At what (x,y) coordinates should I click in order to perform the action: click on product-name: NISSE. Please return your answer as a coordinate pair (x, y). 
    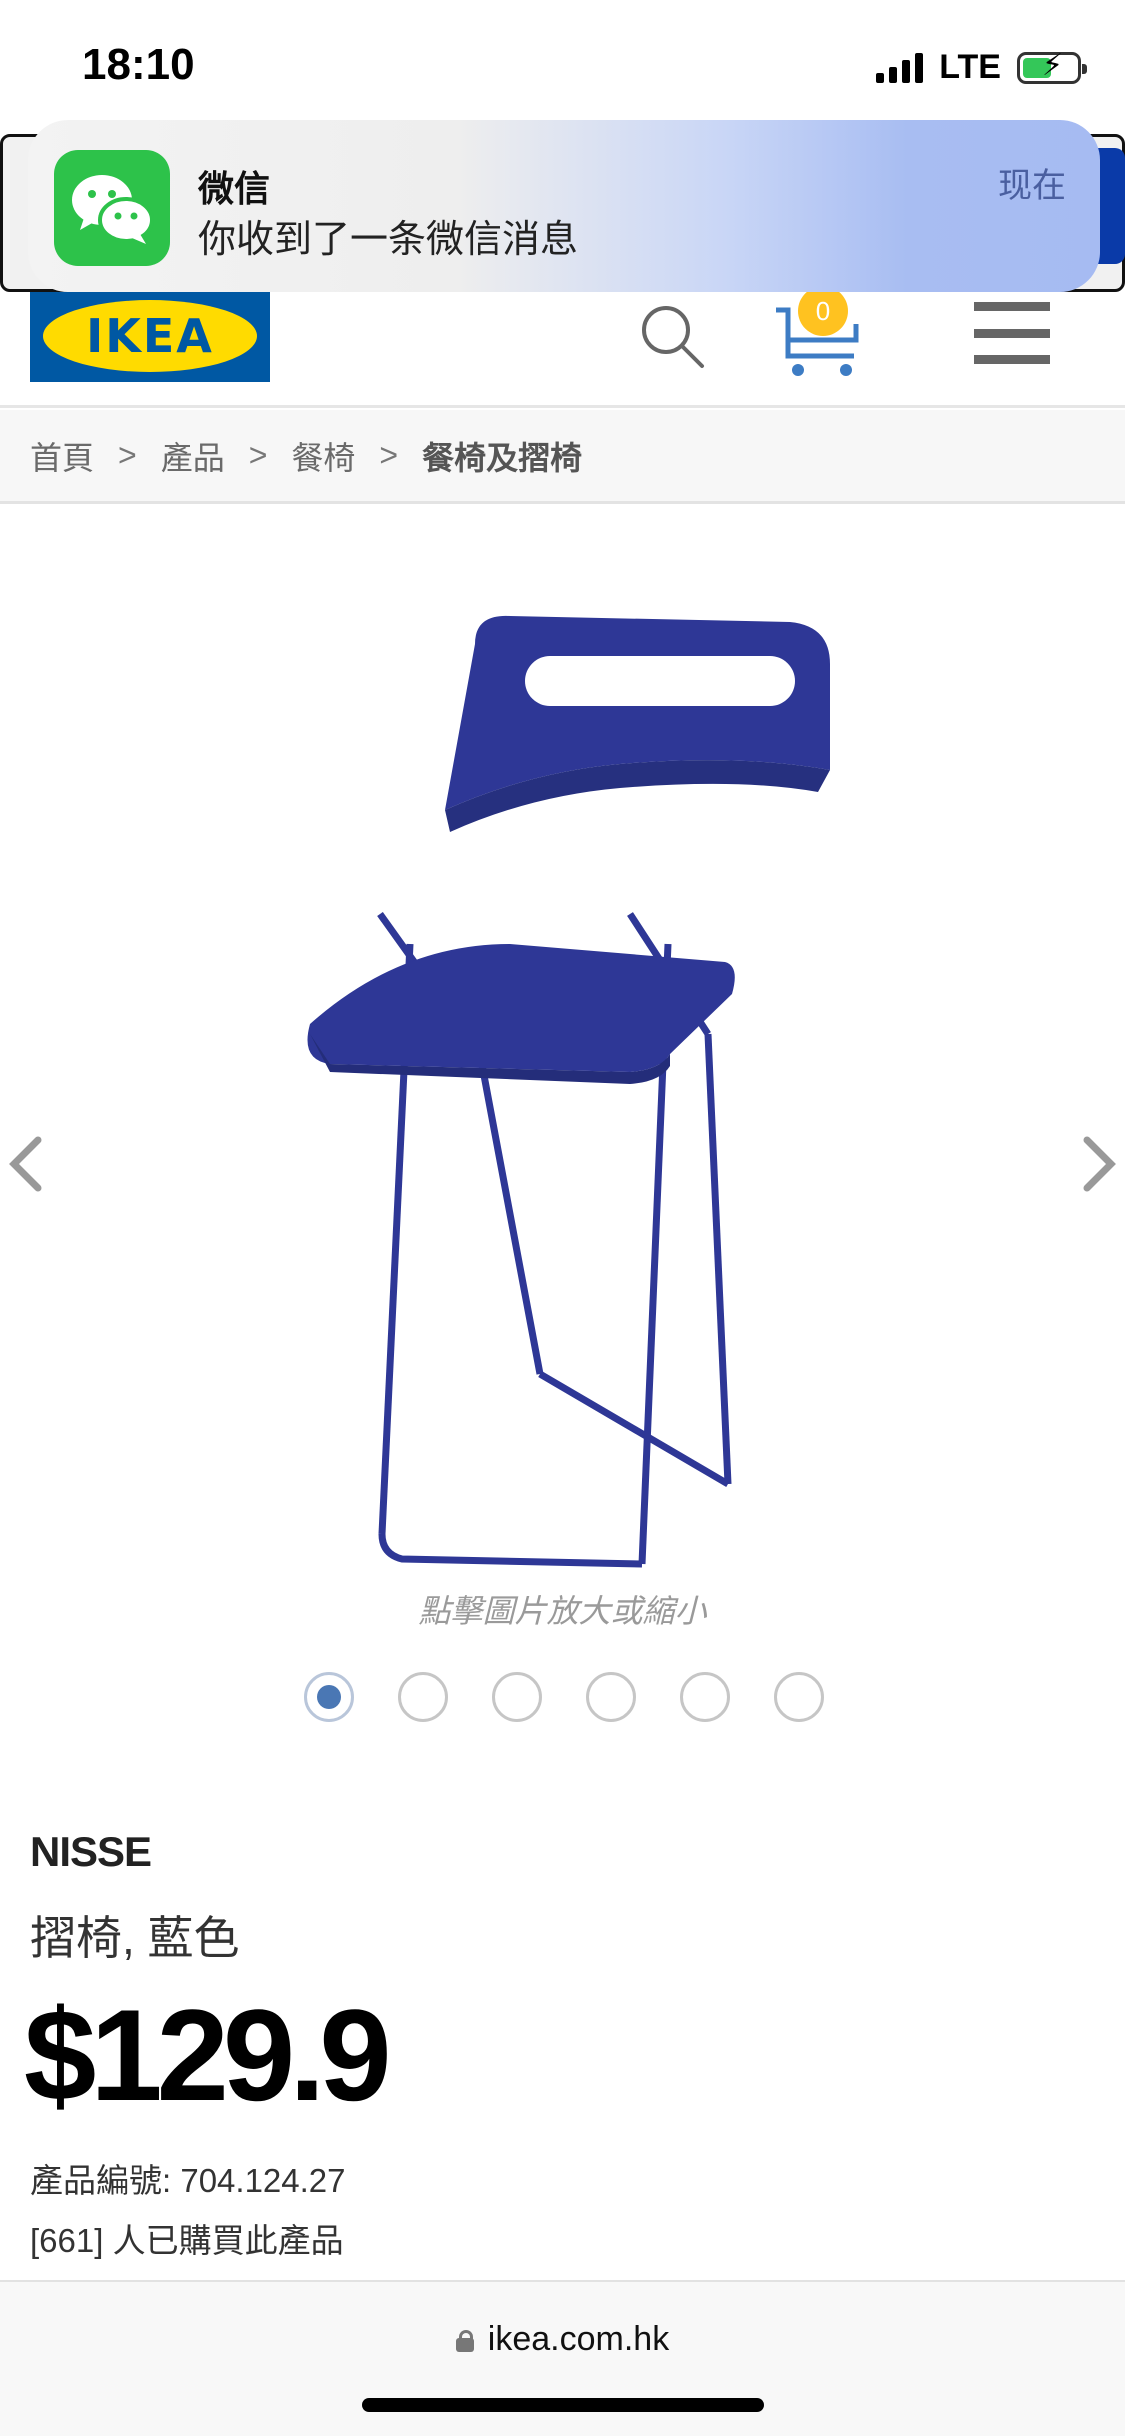
    Looking at the image, I should click on (91, 1851).